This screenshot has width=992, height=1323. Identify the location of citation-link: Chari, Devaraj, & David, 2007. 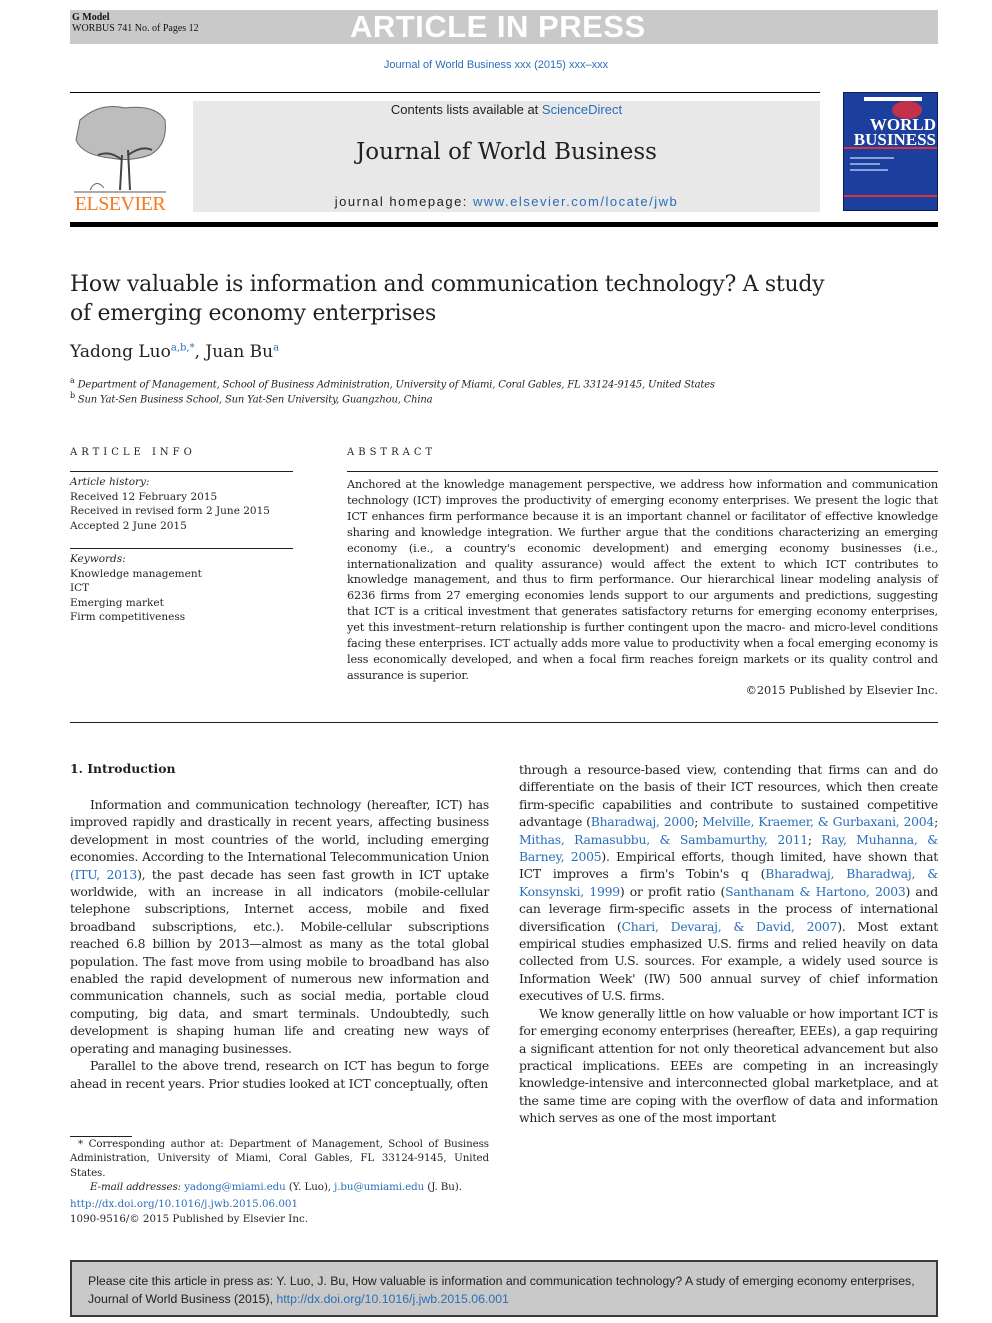
(730, 926).